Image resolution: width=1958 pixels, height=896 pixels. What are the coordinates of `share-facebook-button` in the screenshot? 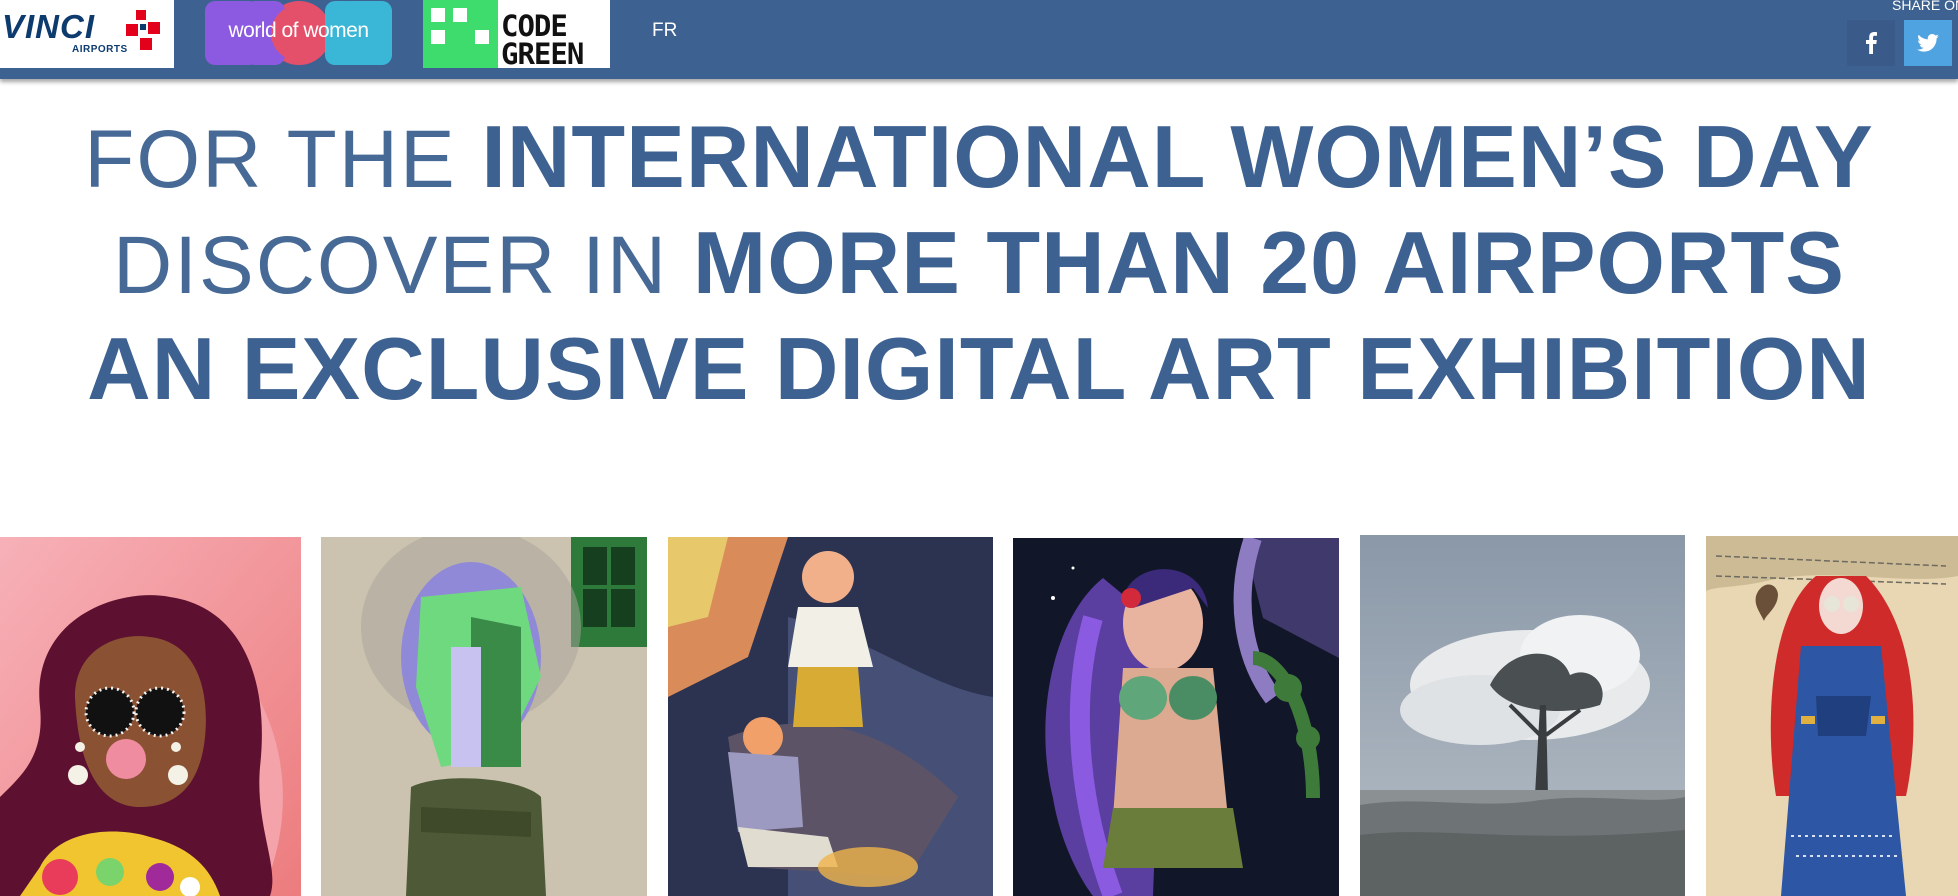 It's located at (1871, 43).